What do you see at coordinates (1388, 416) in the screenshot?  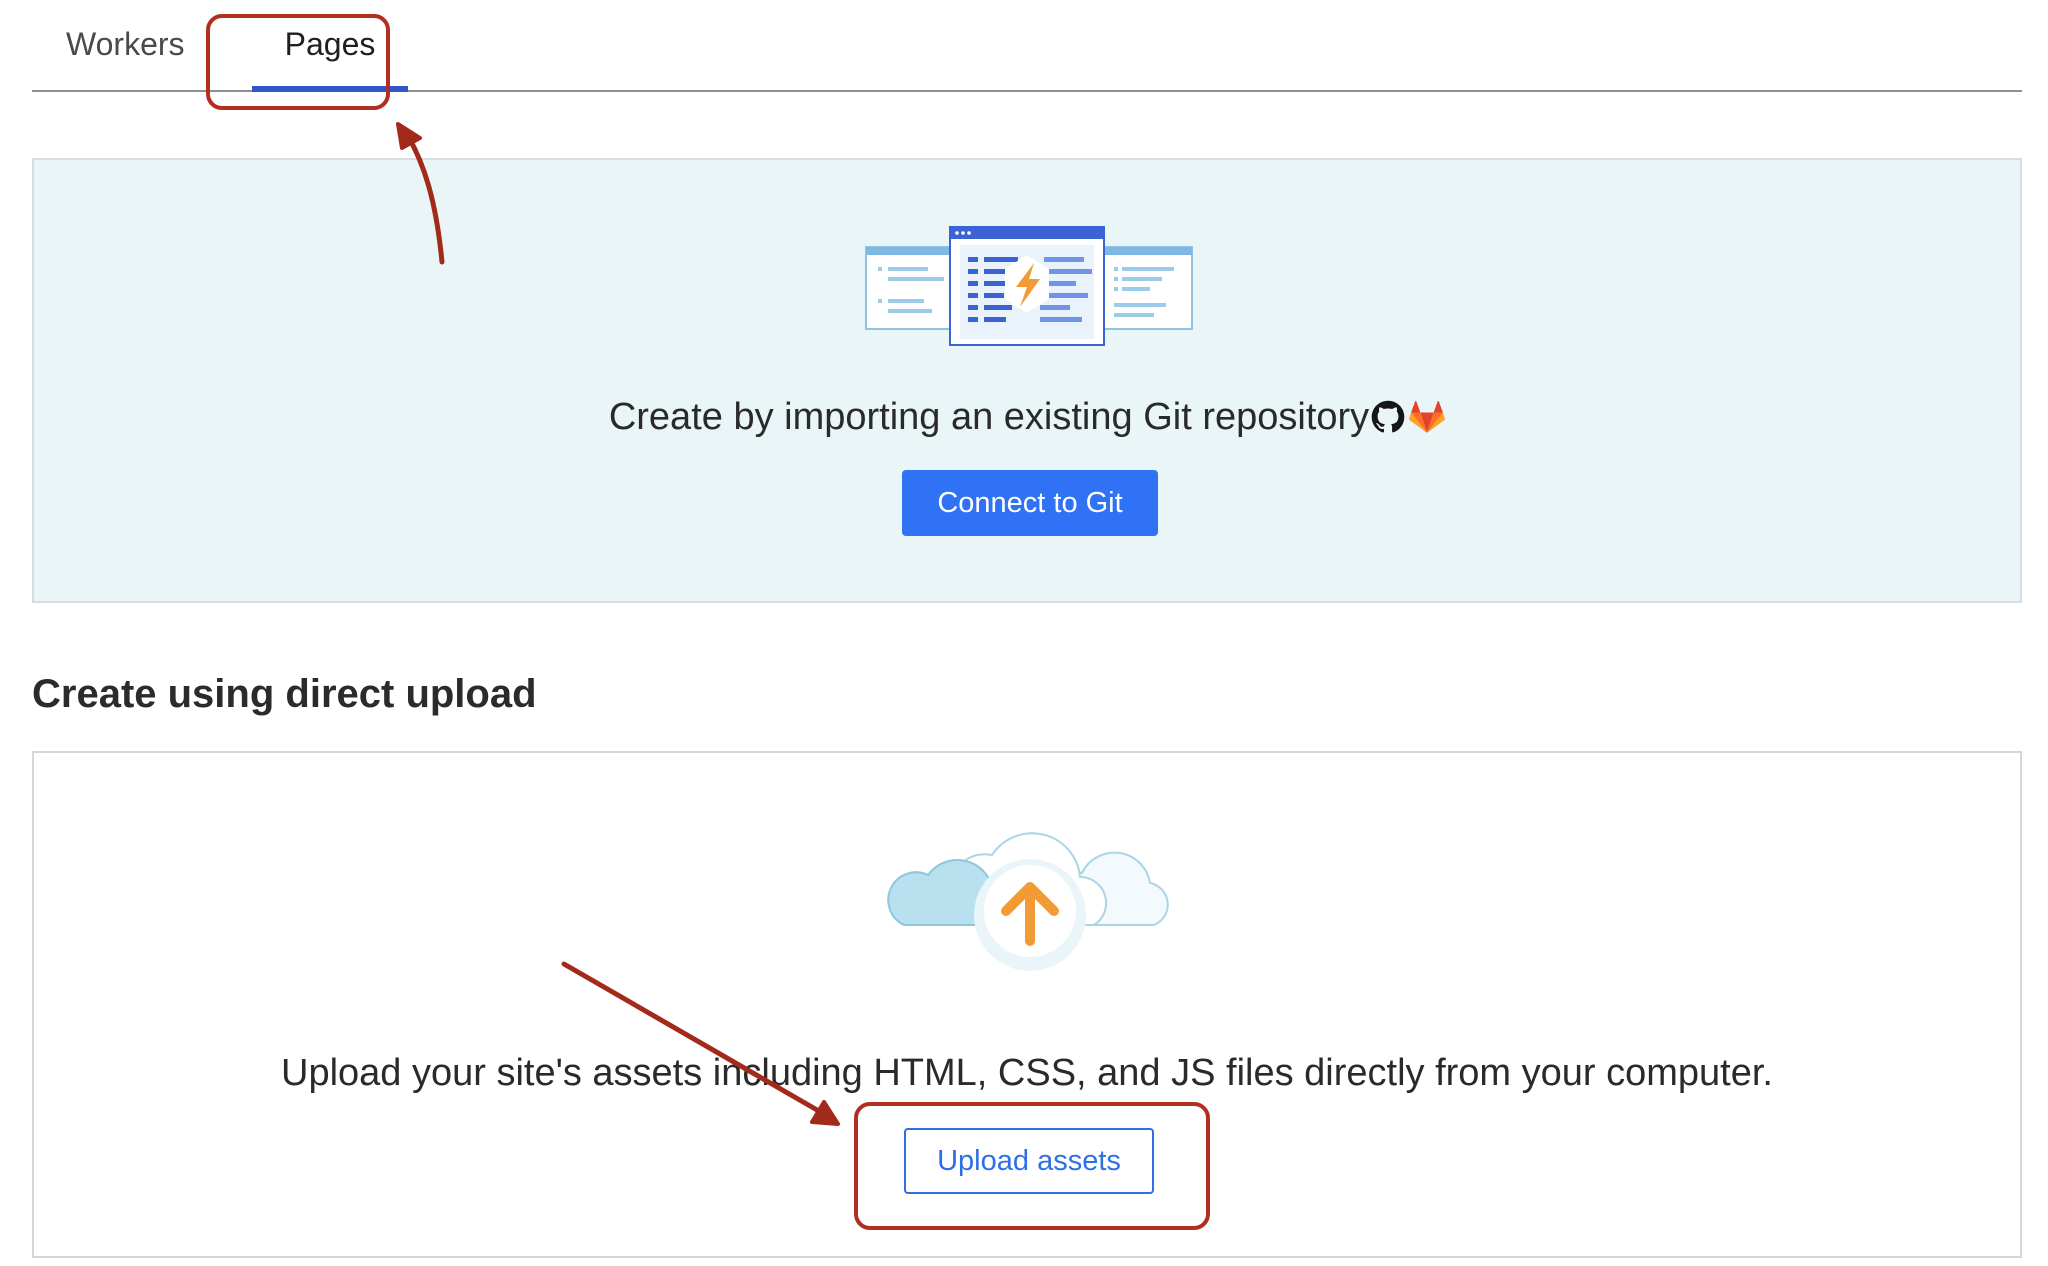 I see `github-icon` at bounding box center [1388, 416].